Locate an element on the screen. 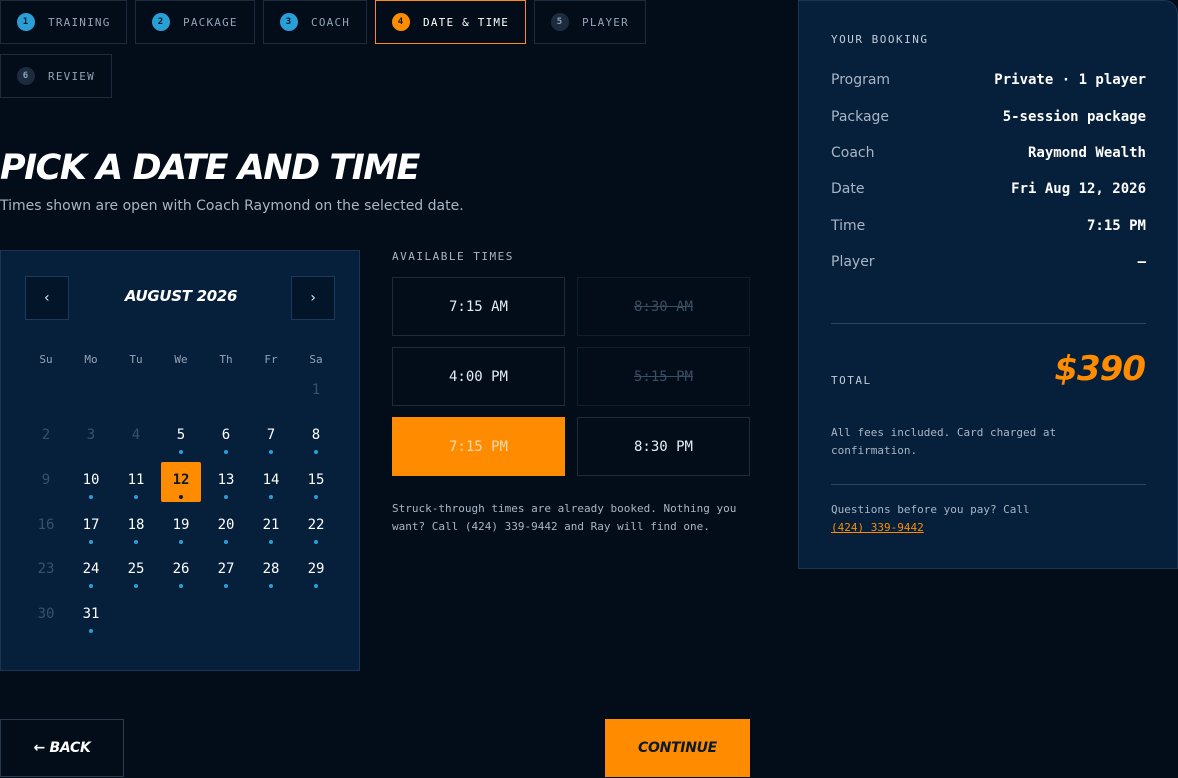 Image resolution: width=1178 pixels, height=778 pixels. calendar-day: 31 is located at coordinates (91, 616).